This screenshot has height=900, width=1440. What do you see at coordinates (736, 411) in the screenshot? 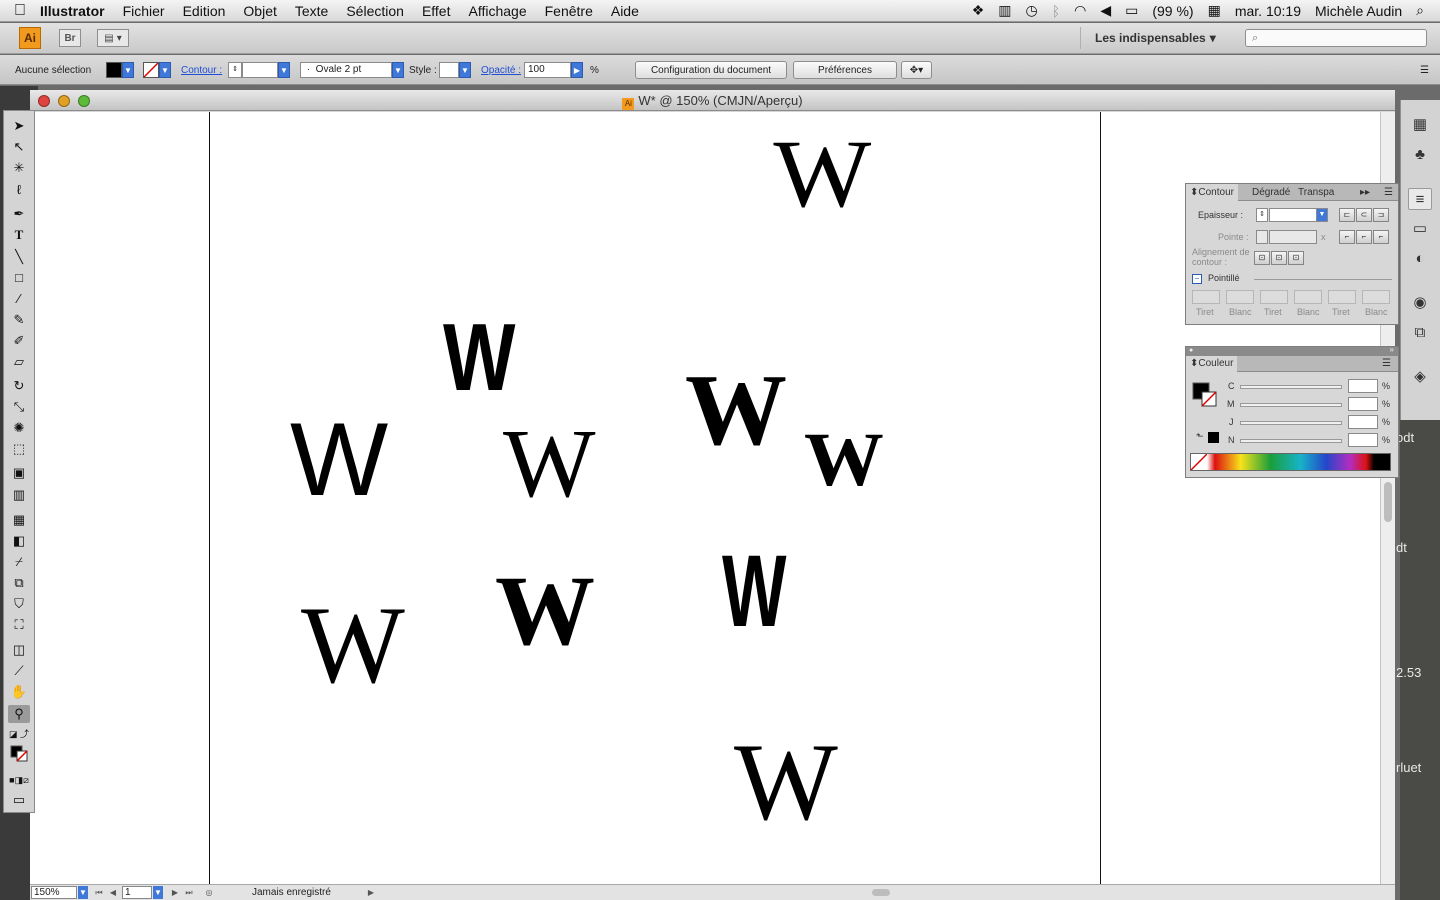
I see `glyph-w-5: W` at bounding box center [736, 411].